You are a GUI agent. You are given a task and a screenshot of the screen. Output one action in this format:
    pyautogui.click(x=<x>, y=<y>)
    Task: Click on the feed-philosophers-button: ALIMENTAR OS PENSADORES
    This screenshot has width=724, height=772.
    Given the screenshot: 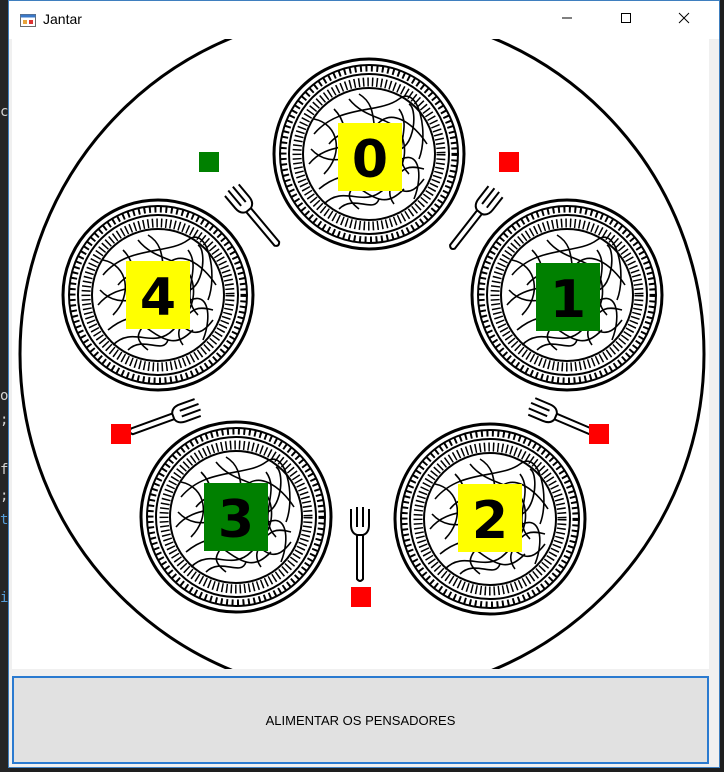 What is the action you would take?
    pyautogui.click(x=360, y=720)
    